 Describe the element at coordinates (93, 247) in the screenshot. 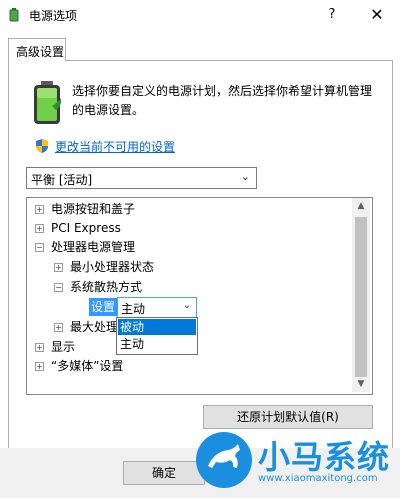

I see `tree-item-label: 处理器电源管理` at that location.